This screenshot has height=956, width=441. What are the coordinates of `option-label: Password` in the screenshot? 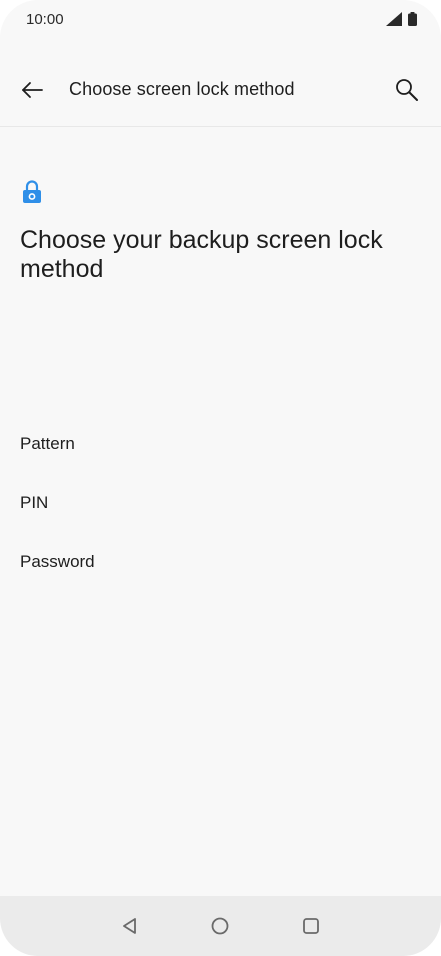 It's located at (57, 561).